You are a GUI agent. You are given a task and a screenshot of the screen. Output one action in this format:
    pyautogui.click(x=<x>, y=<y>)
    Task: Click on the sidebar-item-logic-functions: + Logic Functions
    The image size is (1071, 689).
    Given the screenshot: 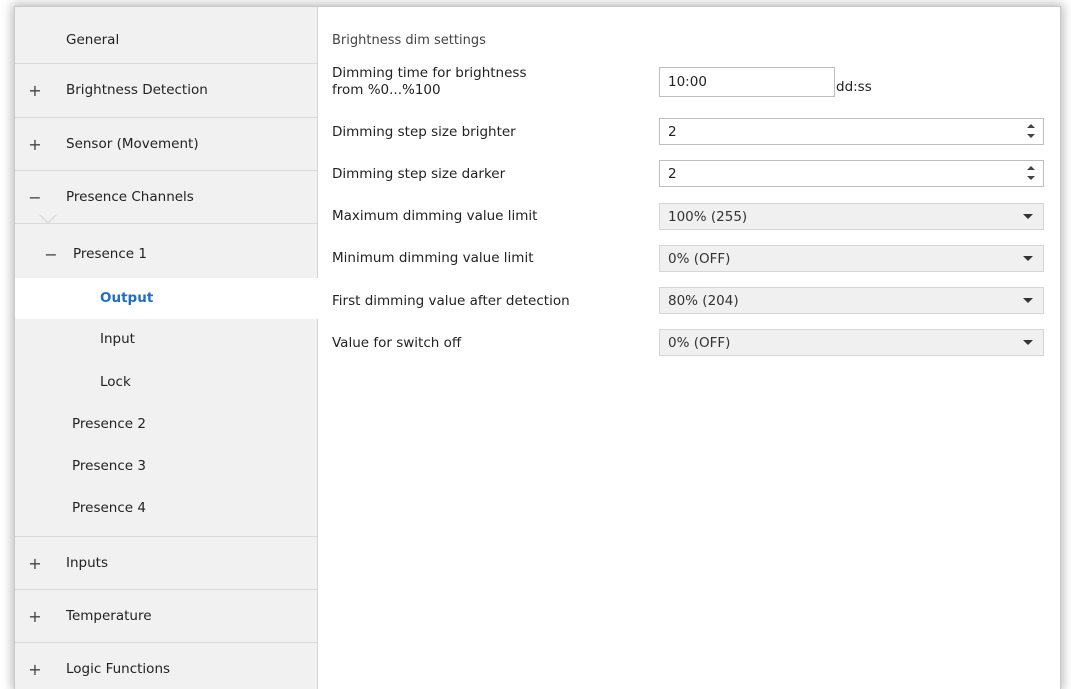 What is the action you would take?
    pyautogui.click(x=166, y=666)
    